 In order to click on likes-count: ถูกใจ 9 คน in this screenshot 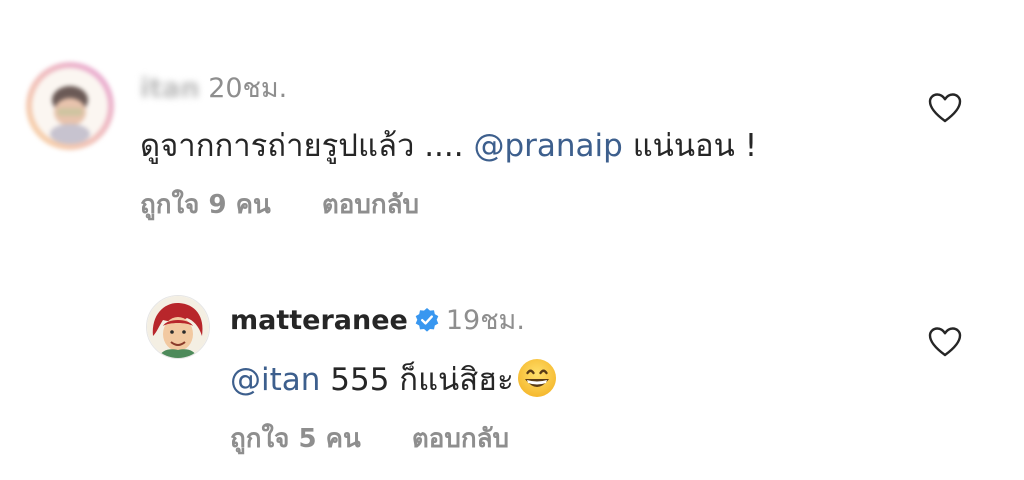, I will do `click(205, 204)`.